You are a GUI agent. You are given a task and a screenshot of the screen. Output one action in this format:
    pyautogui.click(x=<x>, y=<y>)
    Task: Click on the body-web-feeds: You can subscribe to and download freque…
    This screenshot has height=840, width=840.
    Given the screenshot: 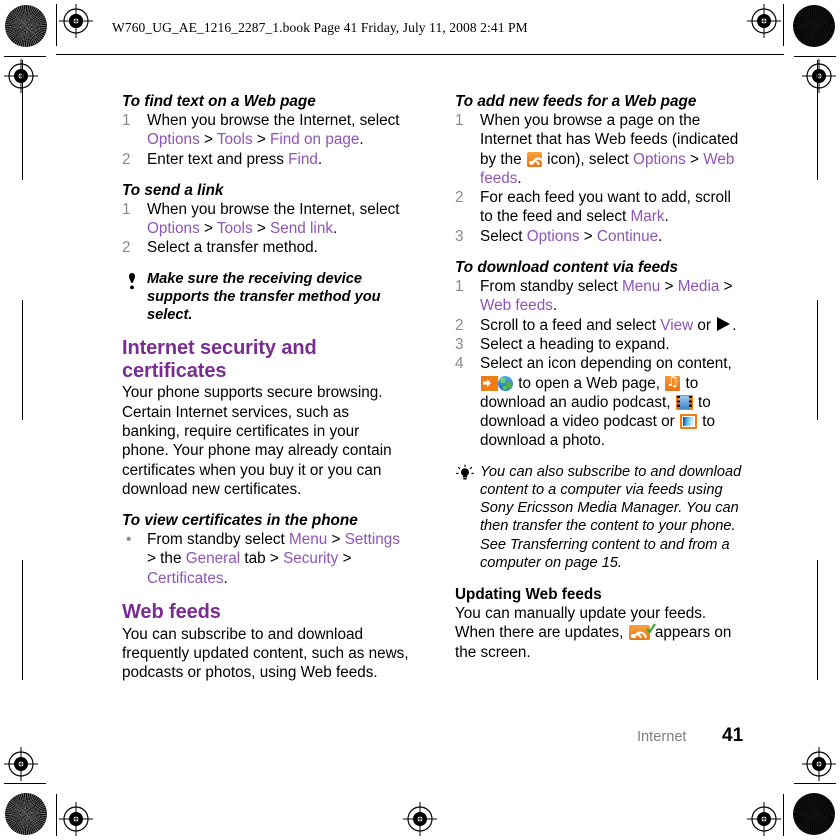 What is the action you would take?
    pyautogui.click(x=265, y=653)
    